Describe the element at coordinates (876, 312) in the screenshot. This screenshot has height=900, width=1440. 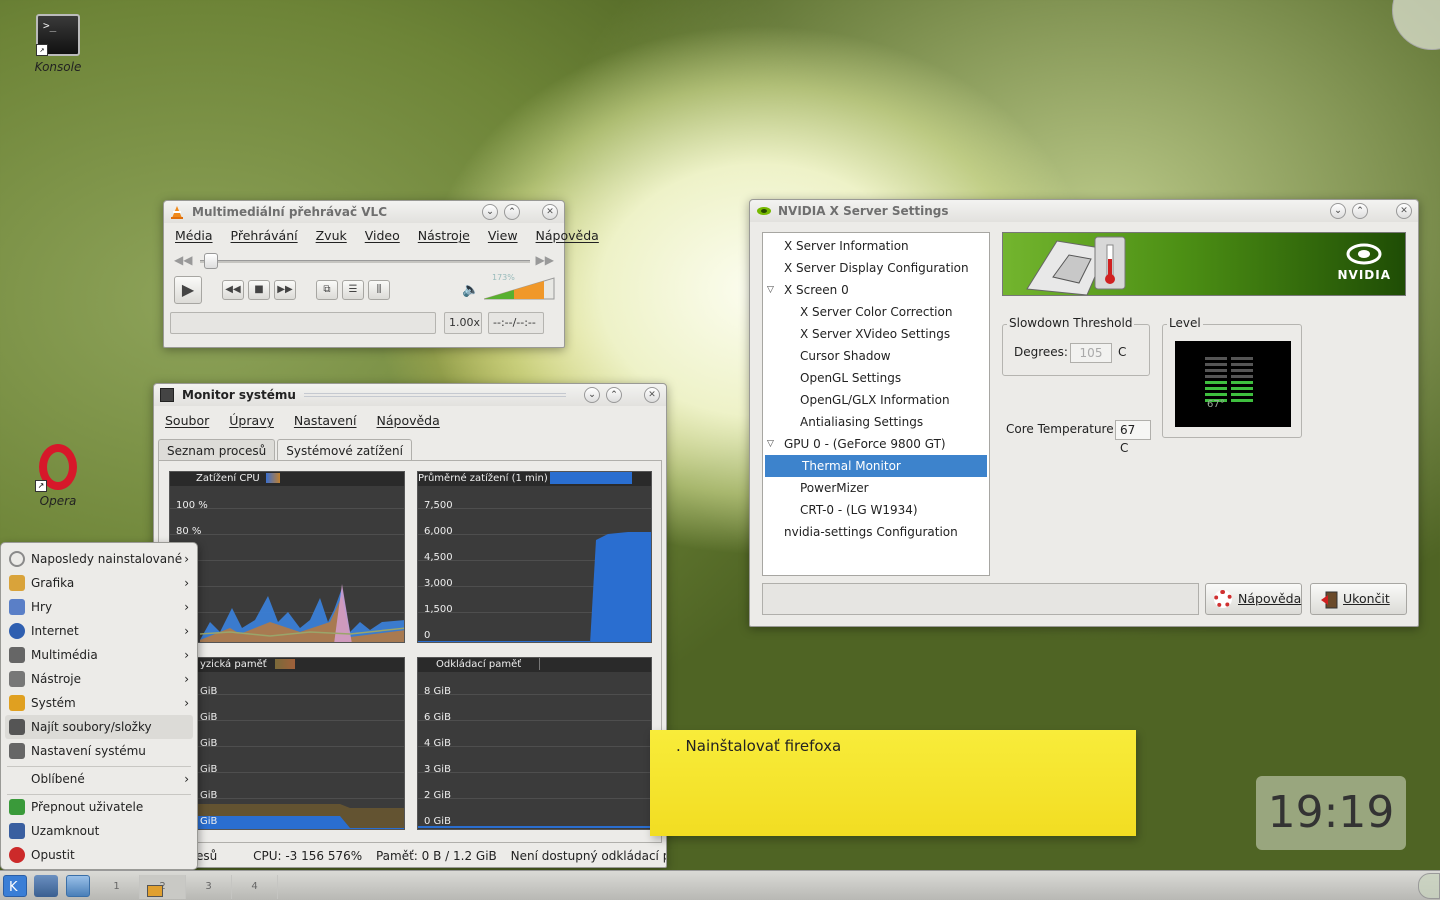
I see `tree-item-color-correction: X Server Color Correction` at that location.